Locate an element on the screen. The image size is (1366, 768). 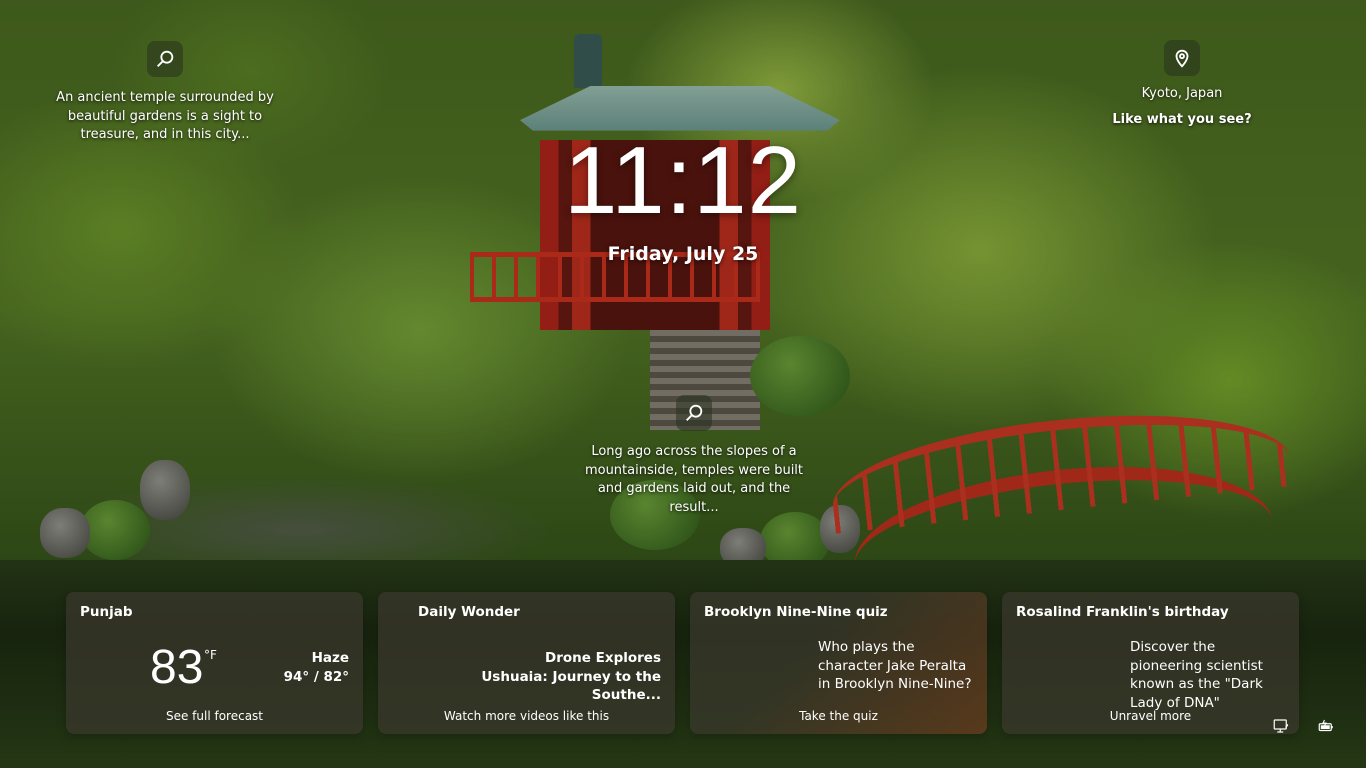
daily-wonder-link: Watch more videos like this is located at coordinates (526, 716).